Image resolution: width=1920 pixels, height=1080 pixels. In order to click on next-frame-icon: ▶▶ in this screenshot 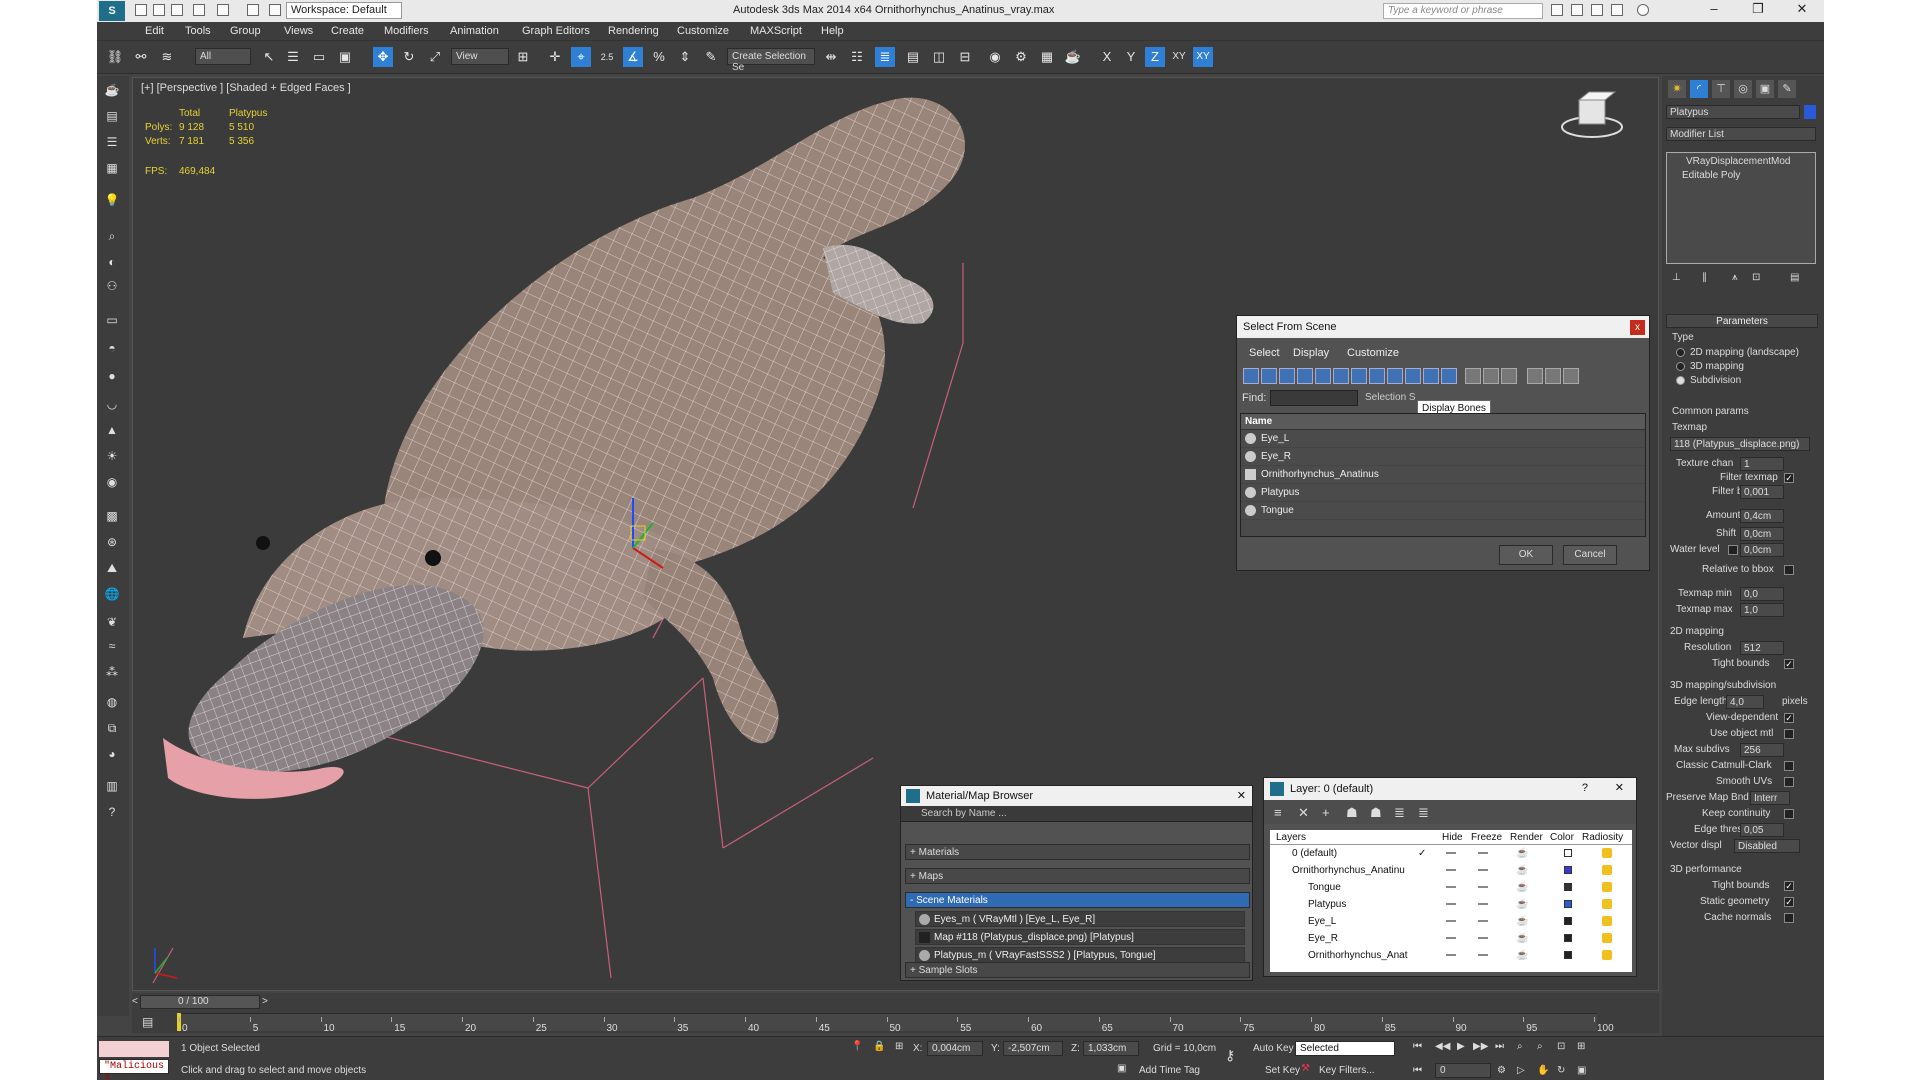, I will do `click(1480, 1046)`.